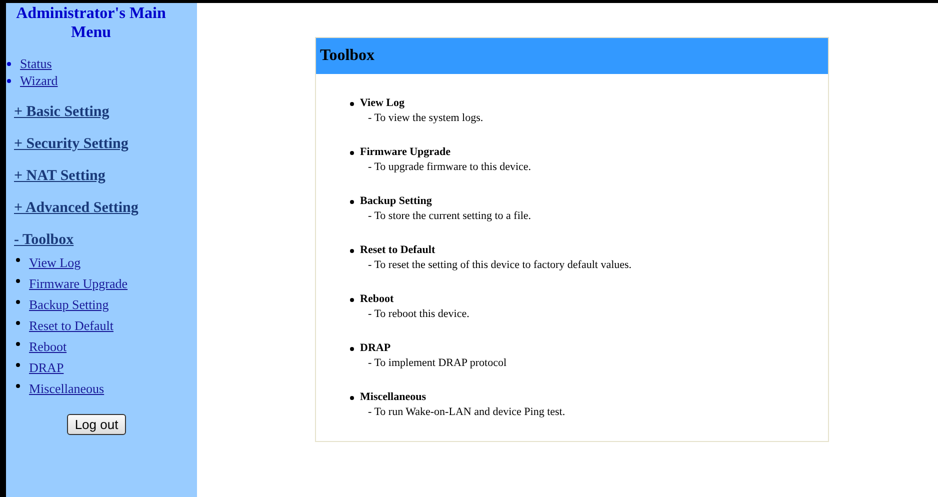  I want to click on menu-link: Backup Setting, so click(69, 304).